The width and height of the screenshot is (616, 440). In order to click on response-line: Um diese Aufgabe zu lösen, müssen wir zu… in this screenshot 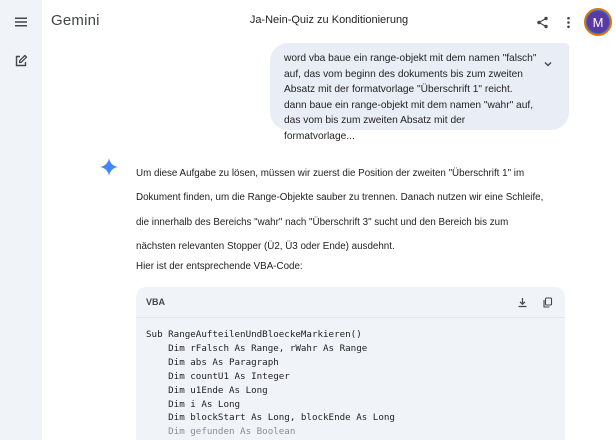, I will do `click(330, 173)`.